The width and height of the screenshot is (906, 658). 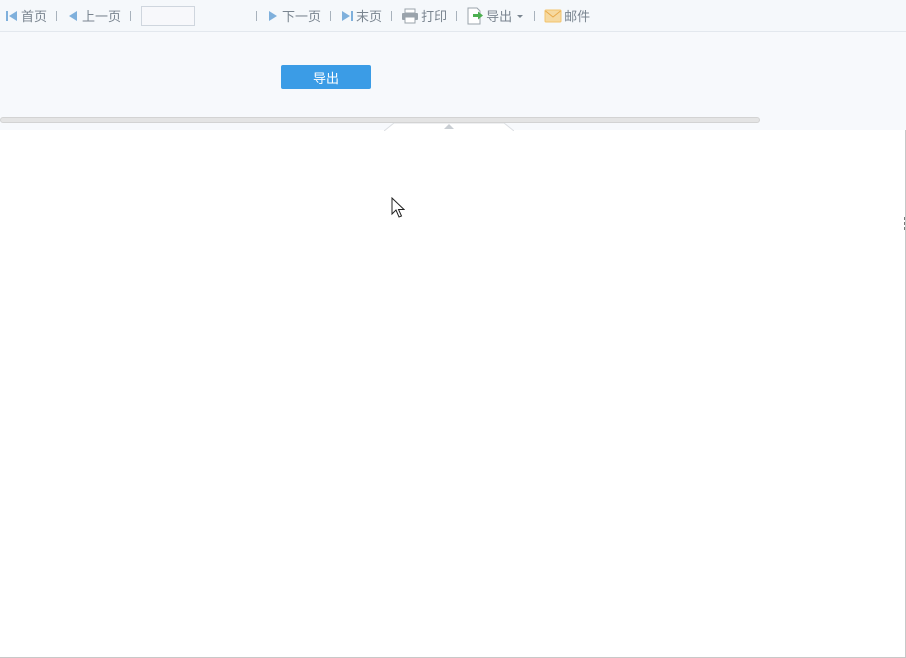 I want to click on first-page-button: 首页, so click(x=26, y=16).